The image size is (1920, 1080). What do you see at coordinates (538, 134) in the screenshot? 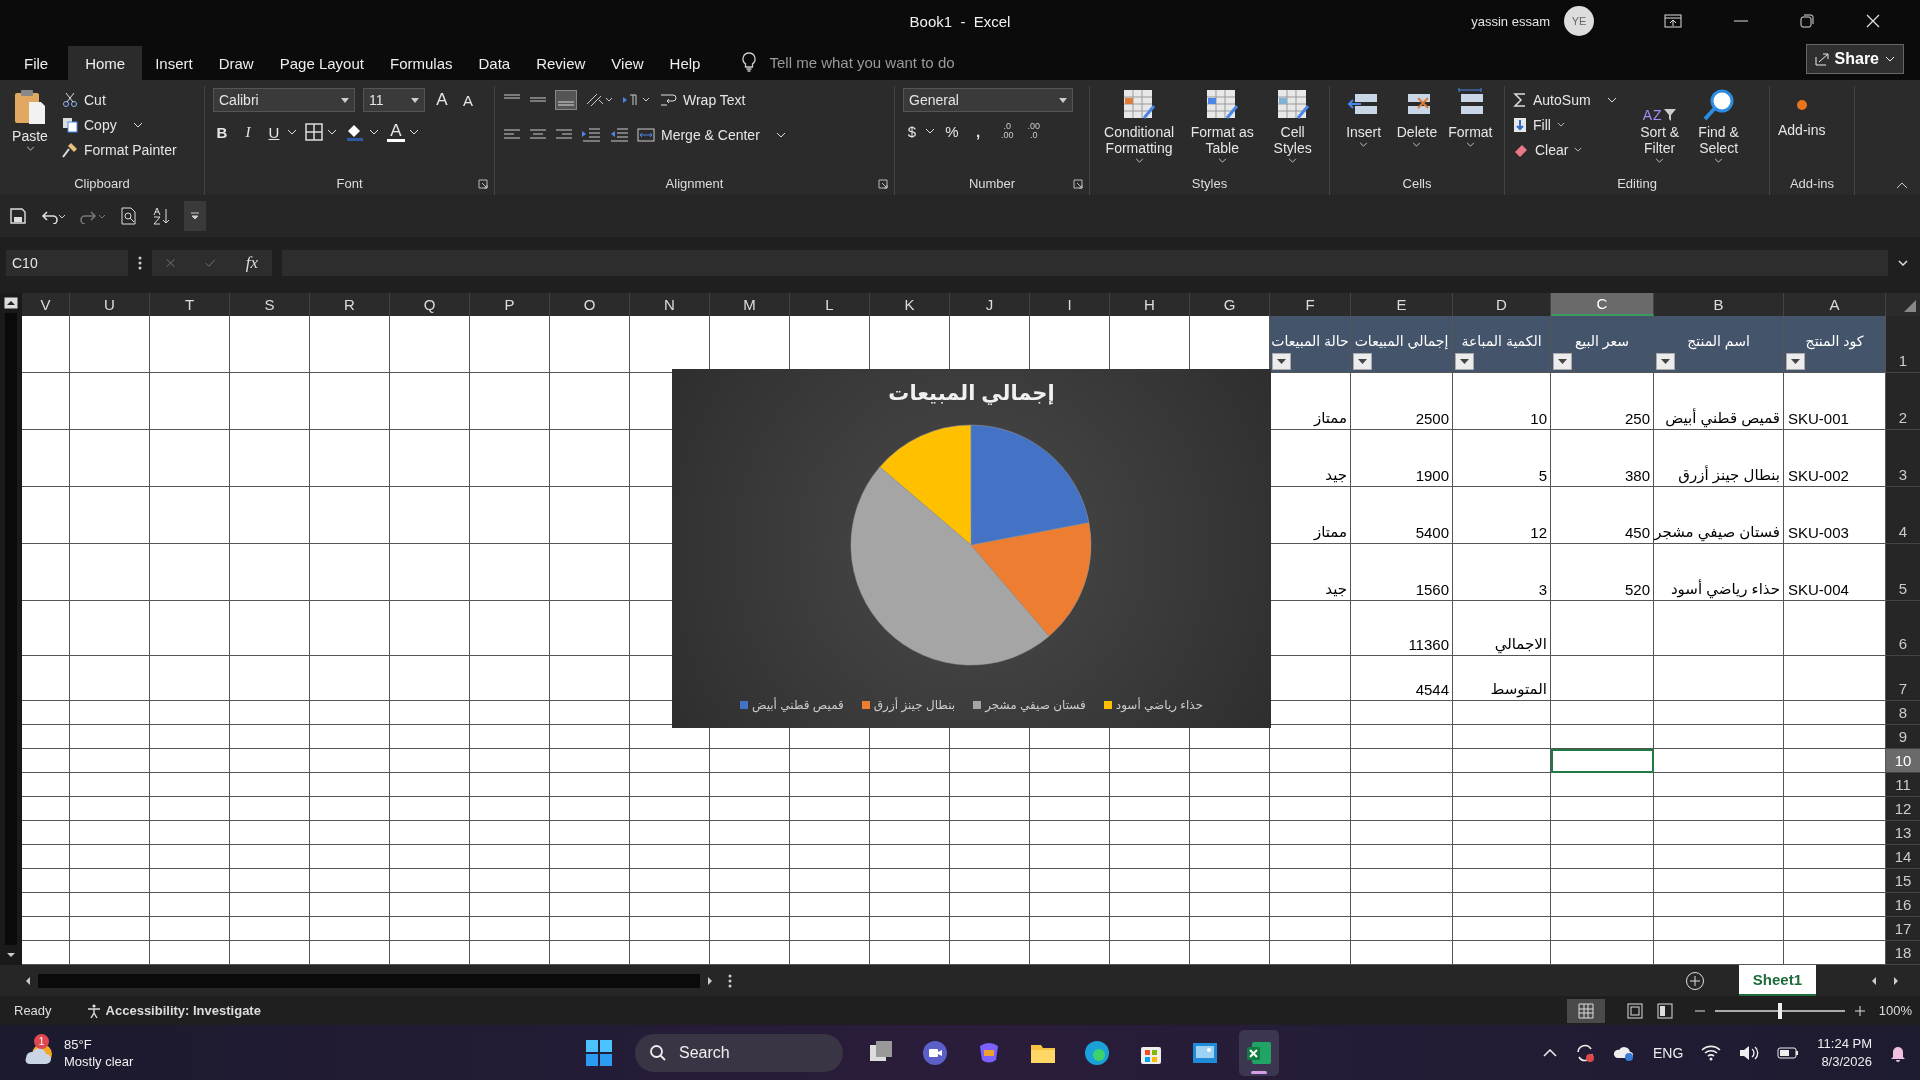
I see `center-icon` at bounding box center [538, 134].